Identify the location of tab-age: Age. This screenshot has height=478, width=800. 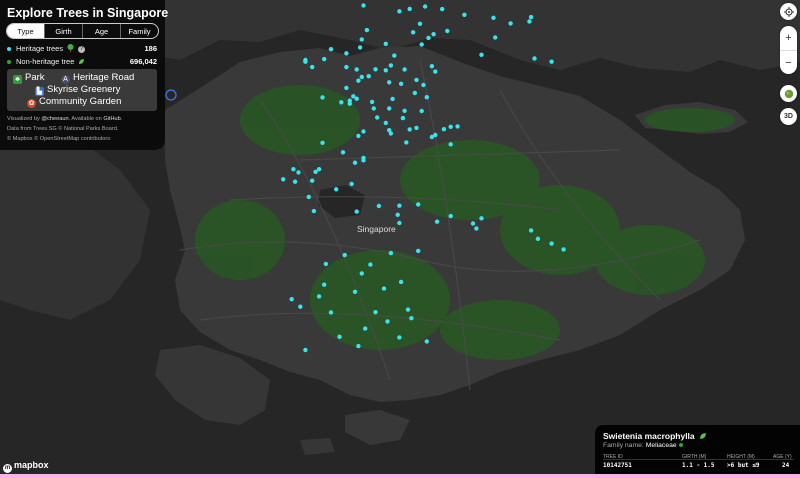
(101, 31).